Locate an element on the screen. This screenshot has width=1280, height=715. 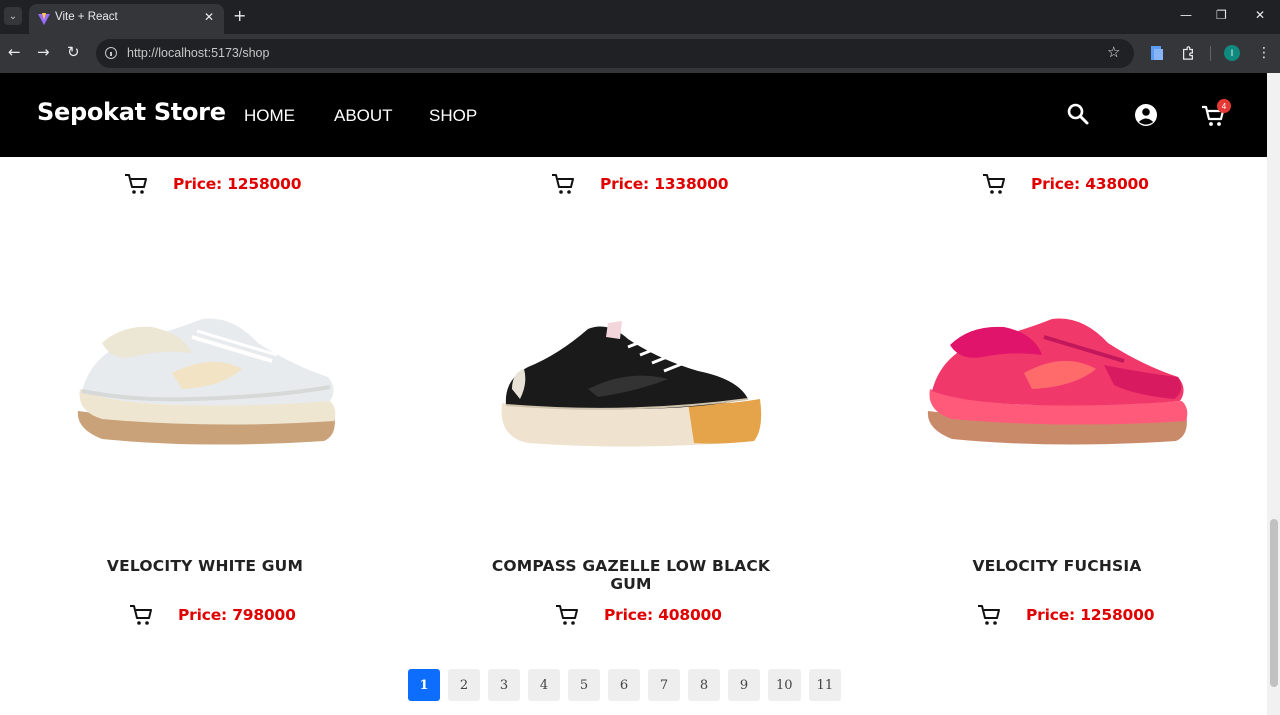
restore-icon: ❐ is located at coordinates (1221, 15).